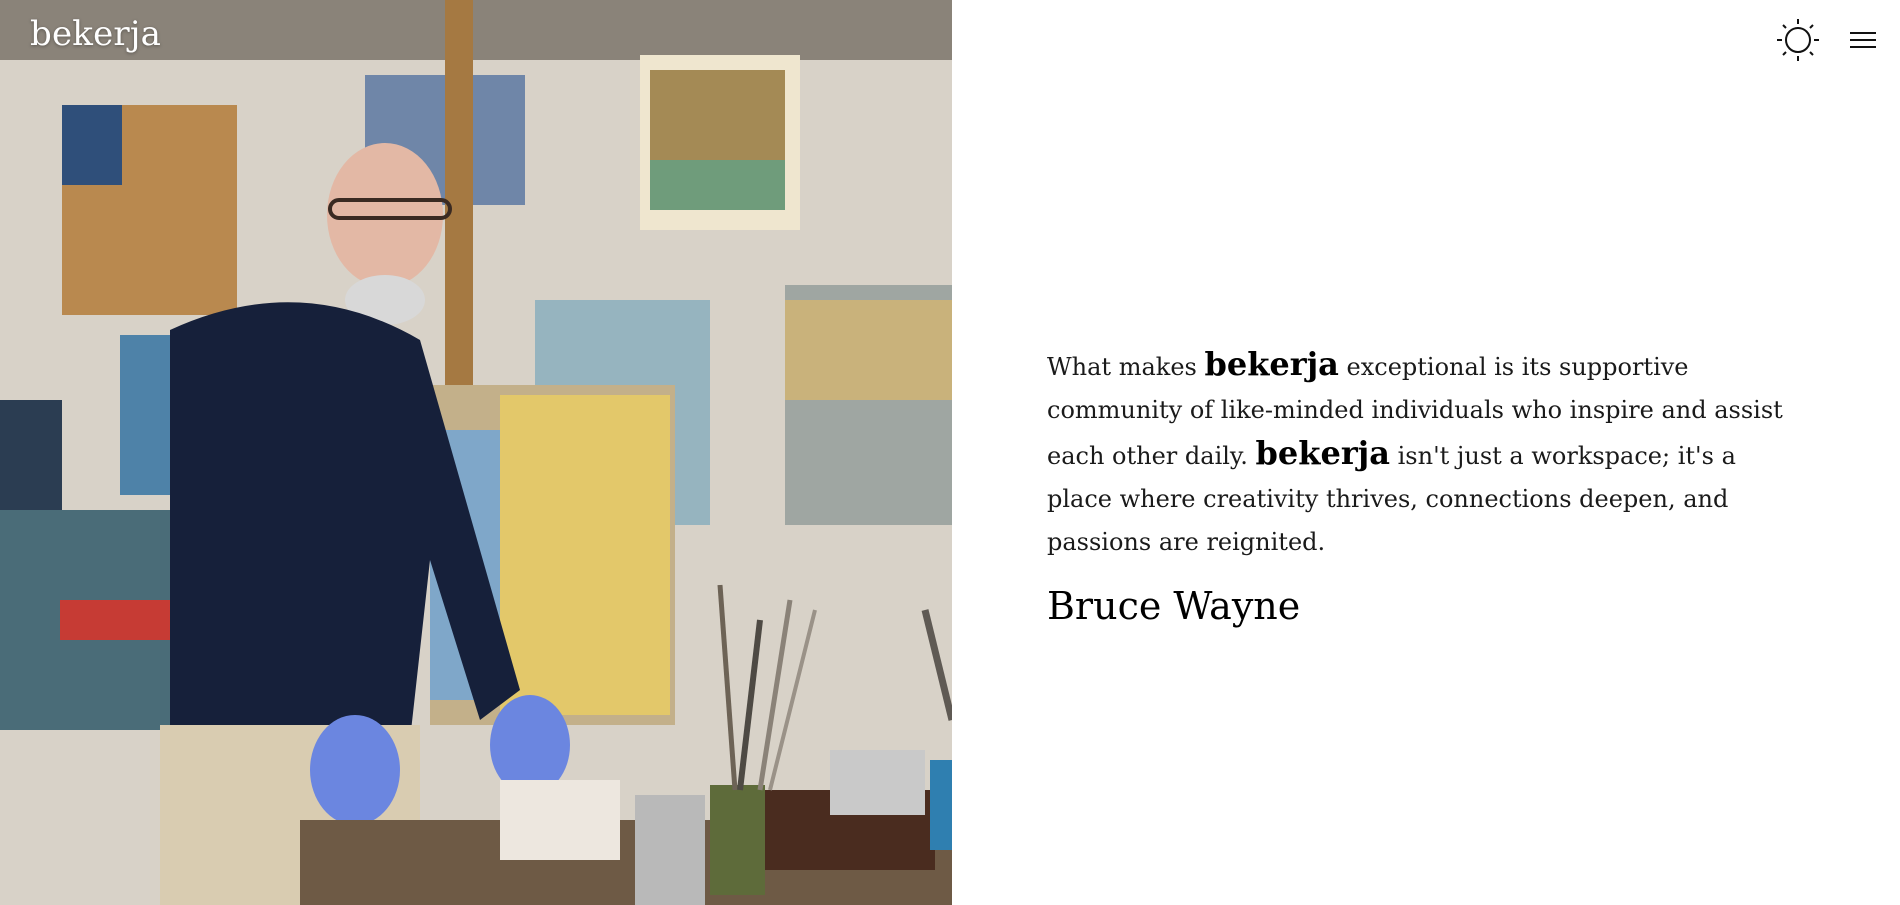 This screenshot has height=905, width=1900. Describe the element at coordinates (95, 34) in the screenshot. I see `site-logo: bekerja` at that location.